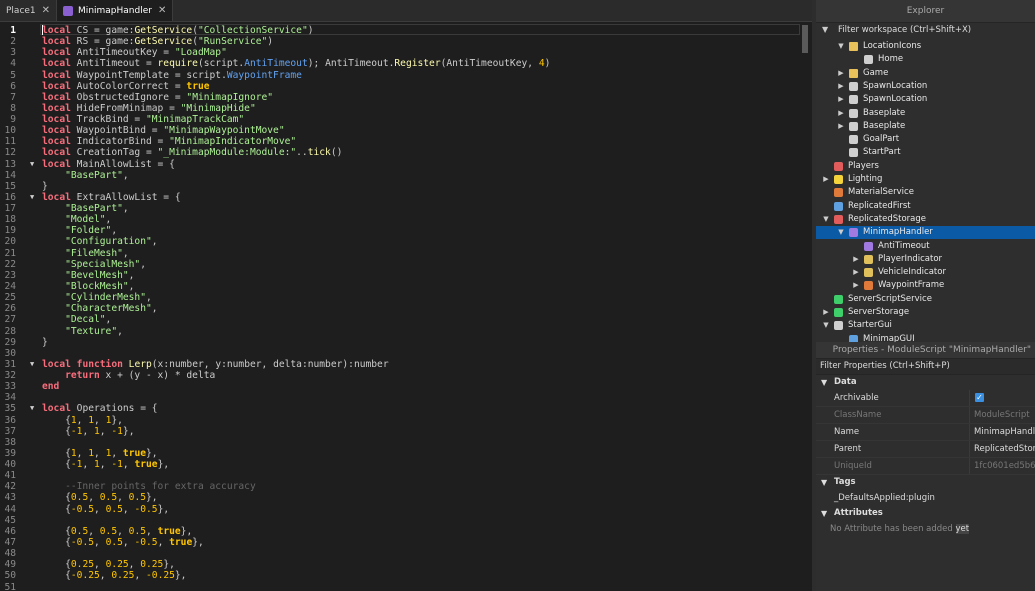 The width and height of the screenshot is (1035, 591). What do you see at coordinates (925, 513) in the screenshot?
I see `section-attributes: ▼ Attributes` at bounding box center [925, 513].